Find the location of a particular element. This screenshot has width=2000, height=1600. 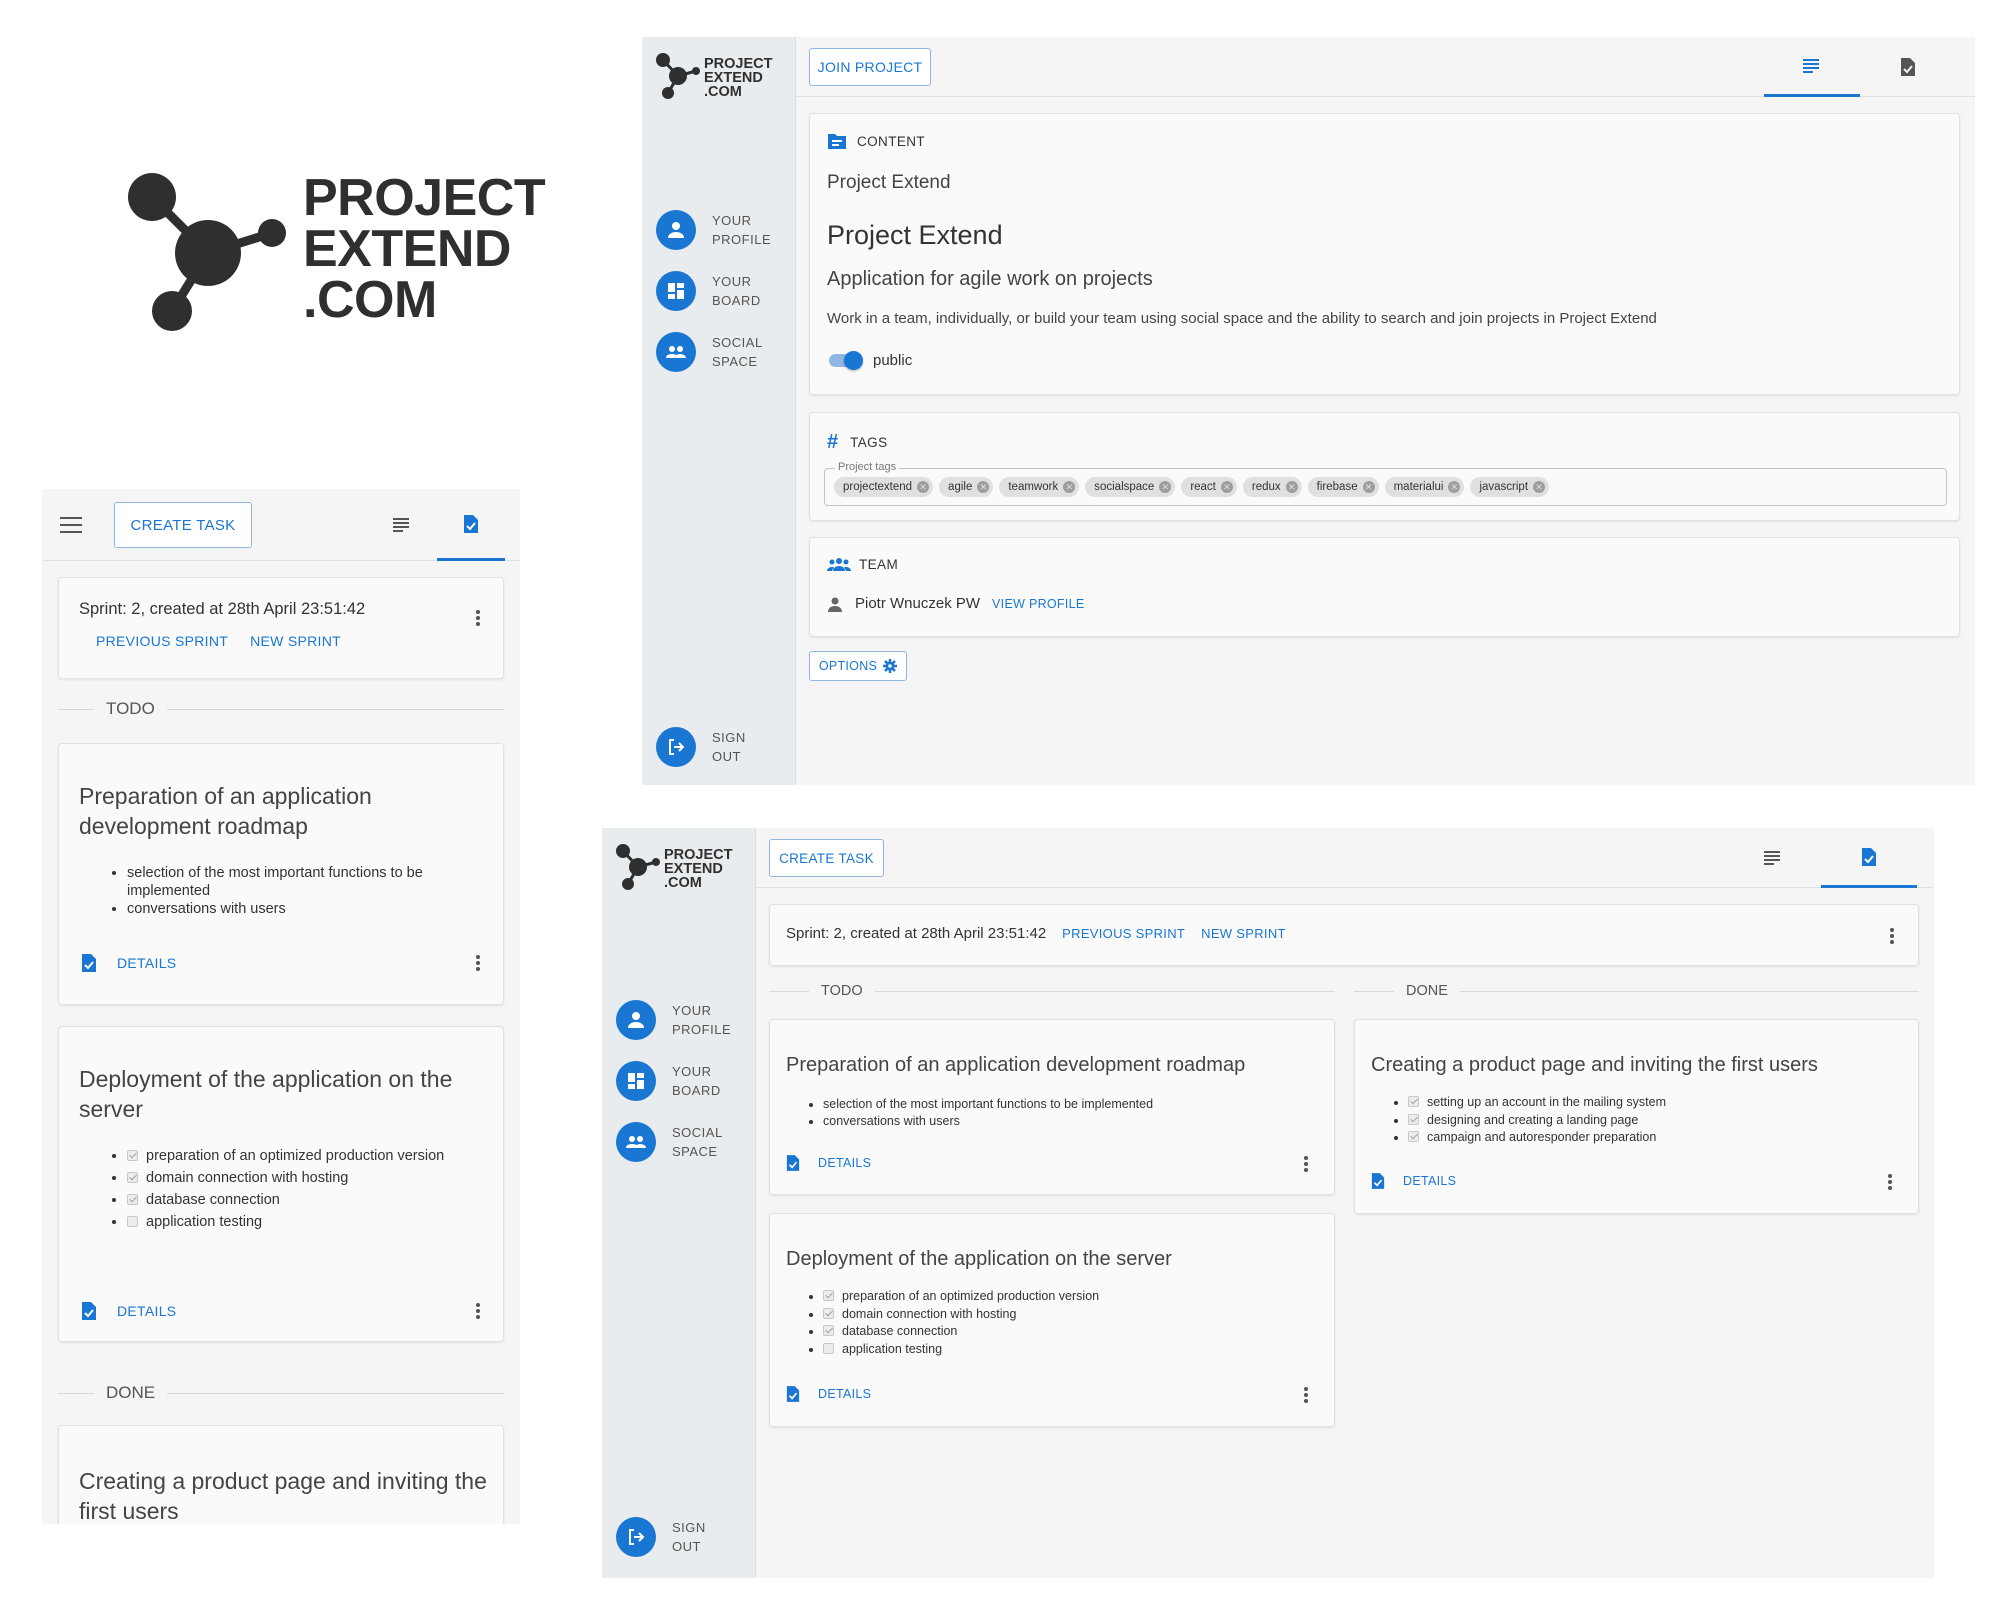

team-icon is located at coordinates (839, 564).